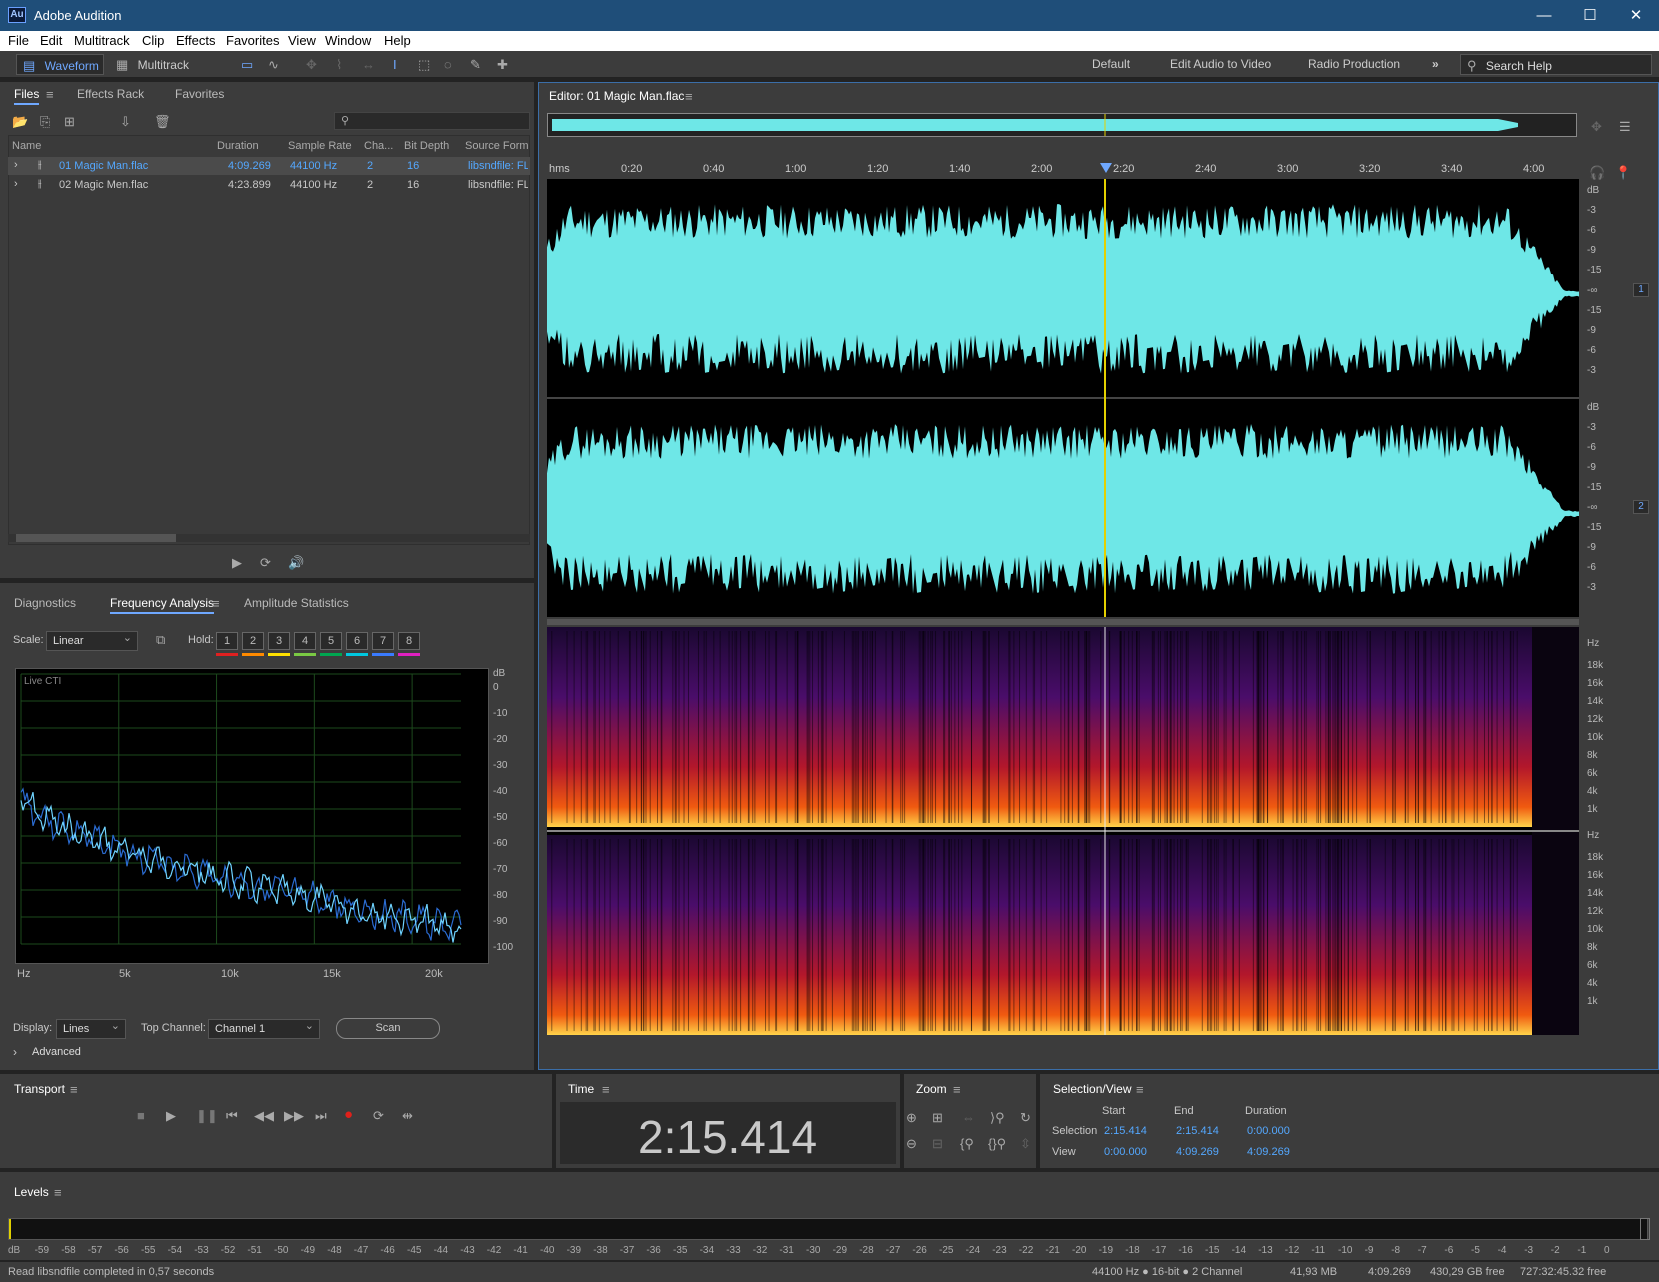 This screenshot has width=1659, height=1282. Describe the element at coordinates (348, 40) in the screenshot. I see `menu-window: Window` at that location.